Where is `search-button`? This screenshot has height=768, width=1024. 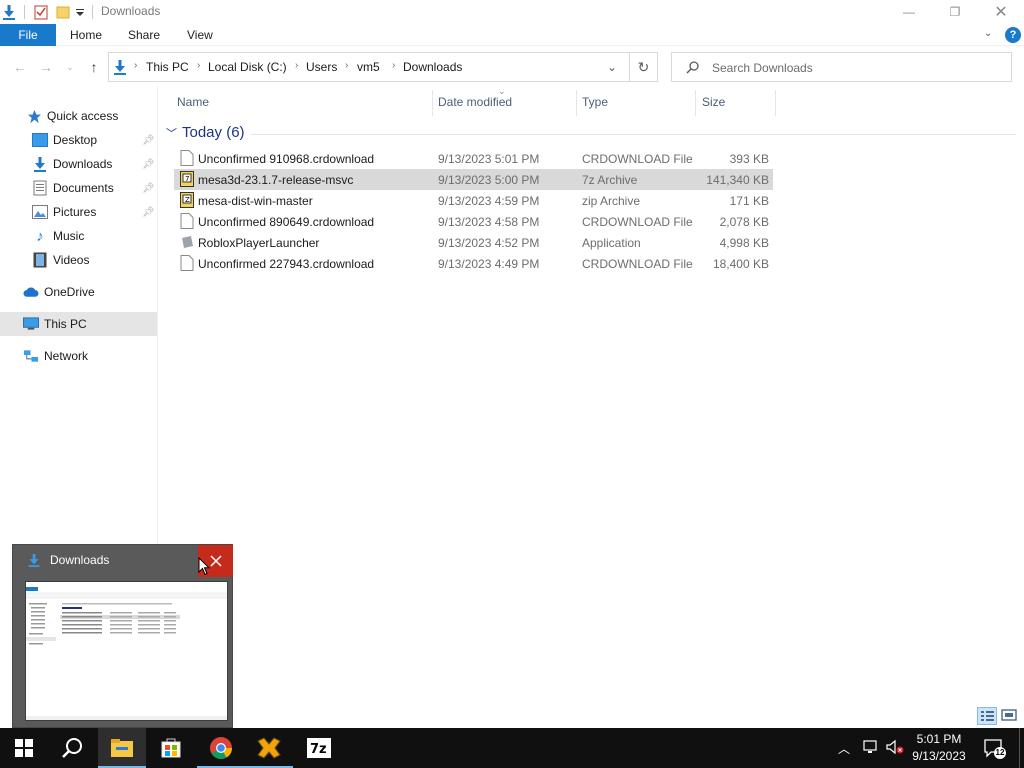
search-button is located at coordinates (72, 748).